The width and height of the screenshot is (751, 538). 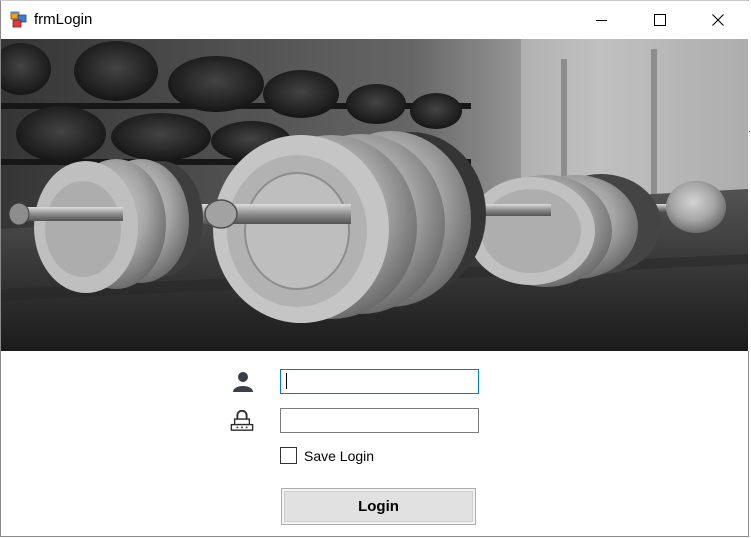 I want to click on maximize-icon, so click(x=660, y=20).